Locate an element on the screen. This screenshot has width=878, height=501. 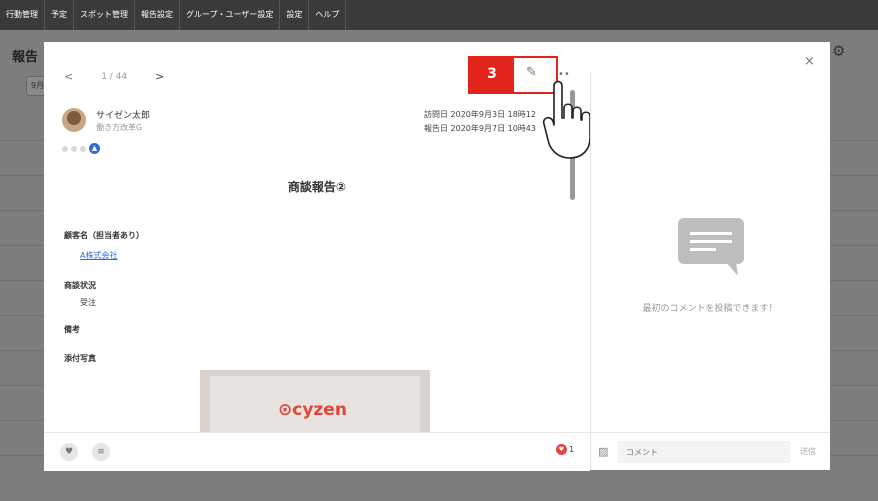
comment-bar: ▨ 送信 is located at coordinates (710, 451).